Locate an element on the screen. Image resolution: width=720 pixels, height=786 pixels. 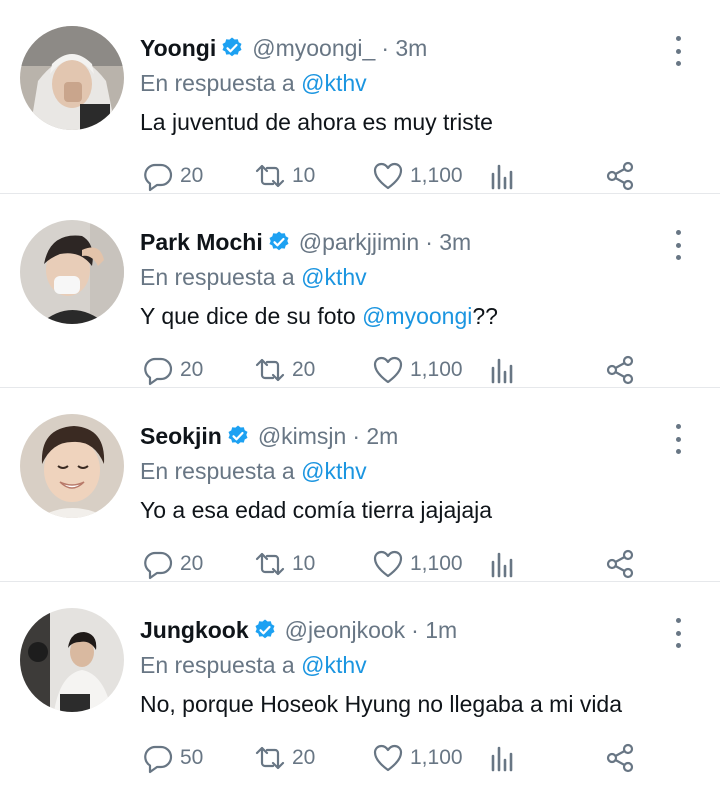
author-name: Jungkook is located at coordinates (194, 630).